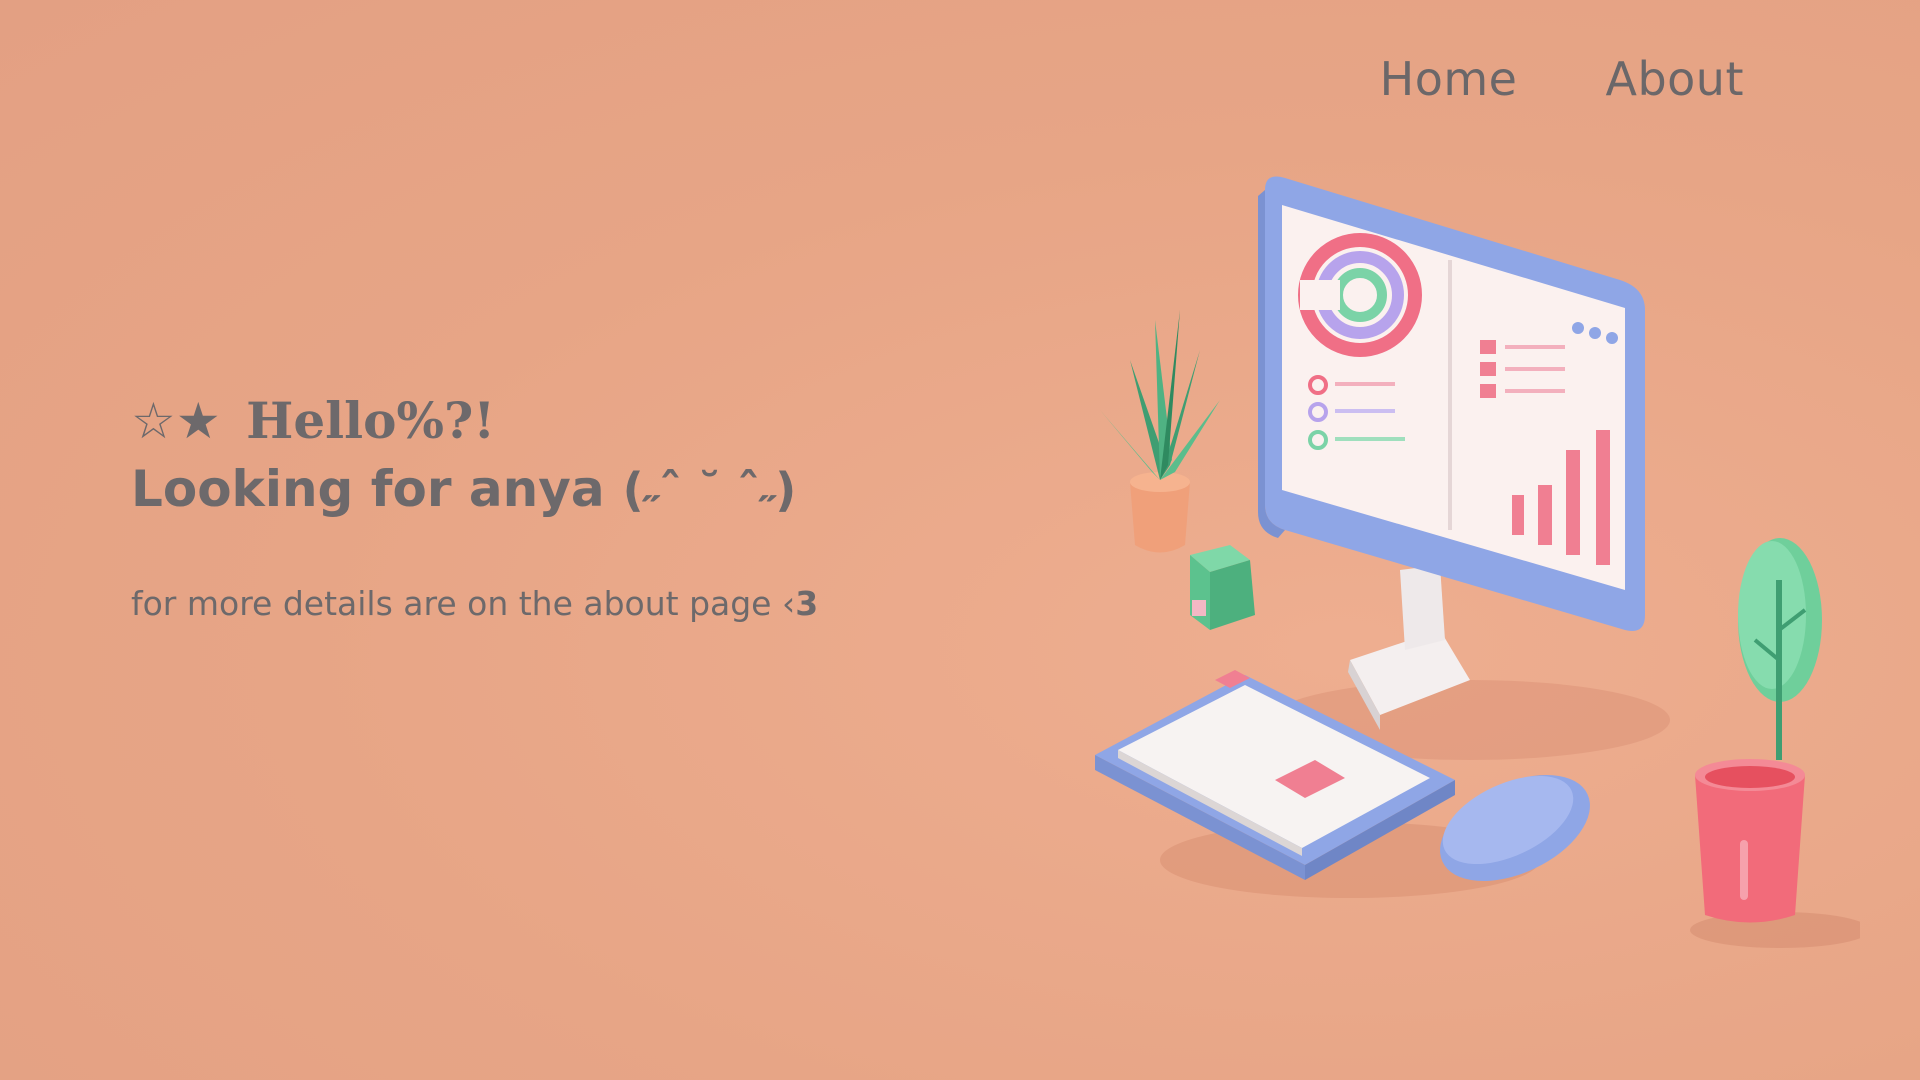 This screenshot has width=1920, height=1080. I want to click on hero-subtext-text: for more details are on the about page ‹, so click(463, 603).